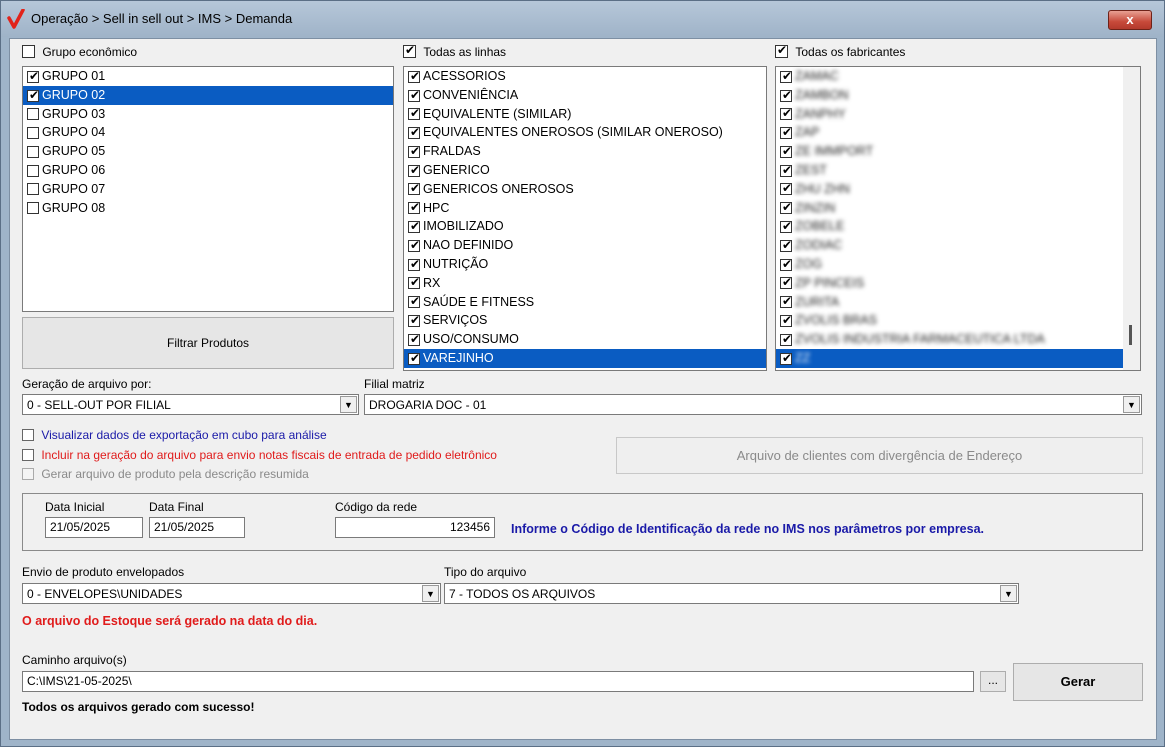 Image resolution: width=1165 pixels, height=747 pixels. What do you see at coordinates (840, 51) in the screenshot?
I see `fabricantes-header: Todas os fabricantes` at bounding box center [840, 51].